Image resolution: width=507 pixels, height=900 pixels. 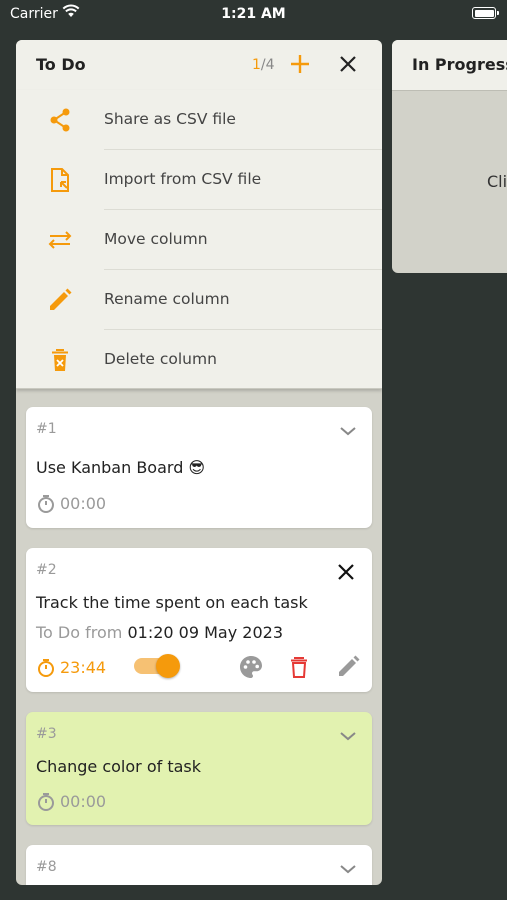 I want to click on import-file-icon, so click(x=60, y=180).